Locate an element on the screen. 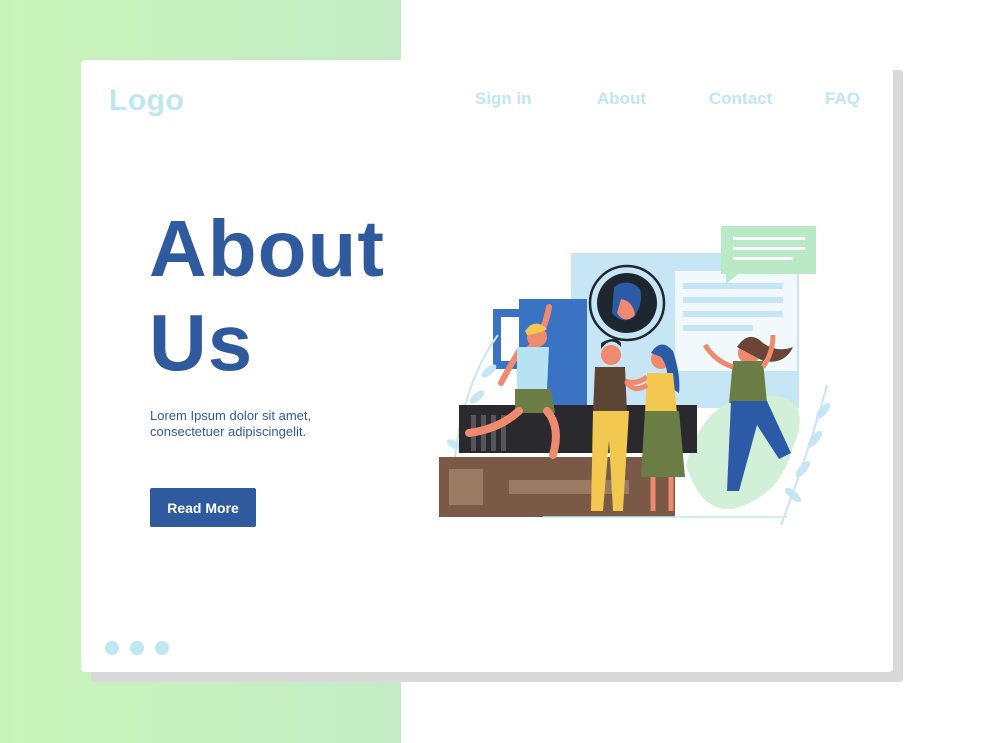 The image size is (1000, 743). nav-contact: Contact is located at coordinates (740, 99).